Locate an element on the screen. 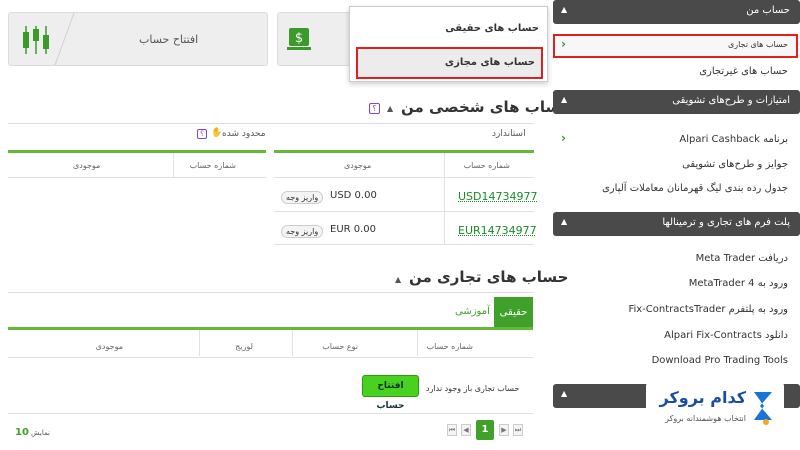  tab-real: حقیقی is located at coordinates (513, 313).